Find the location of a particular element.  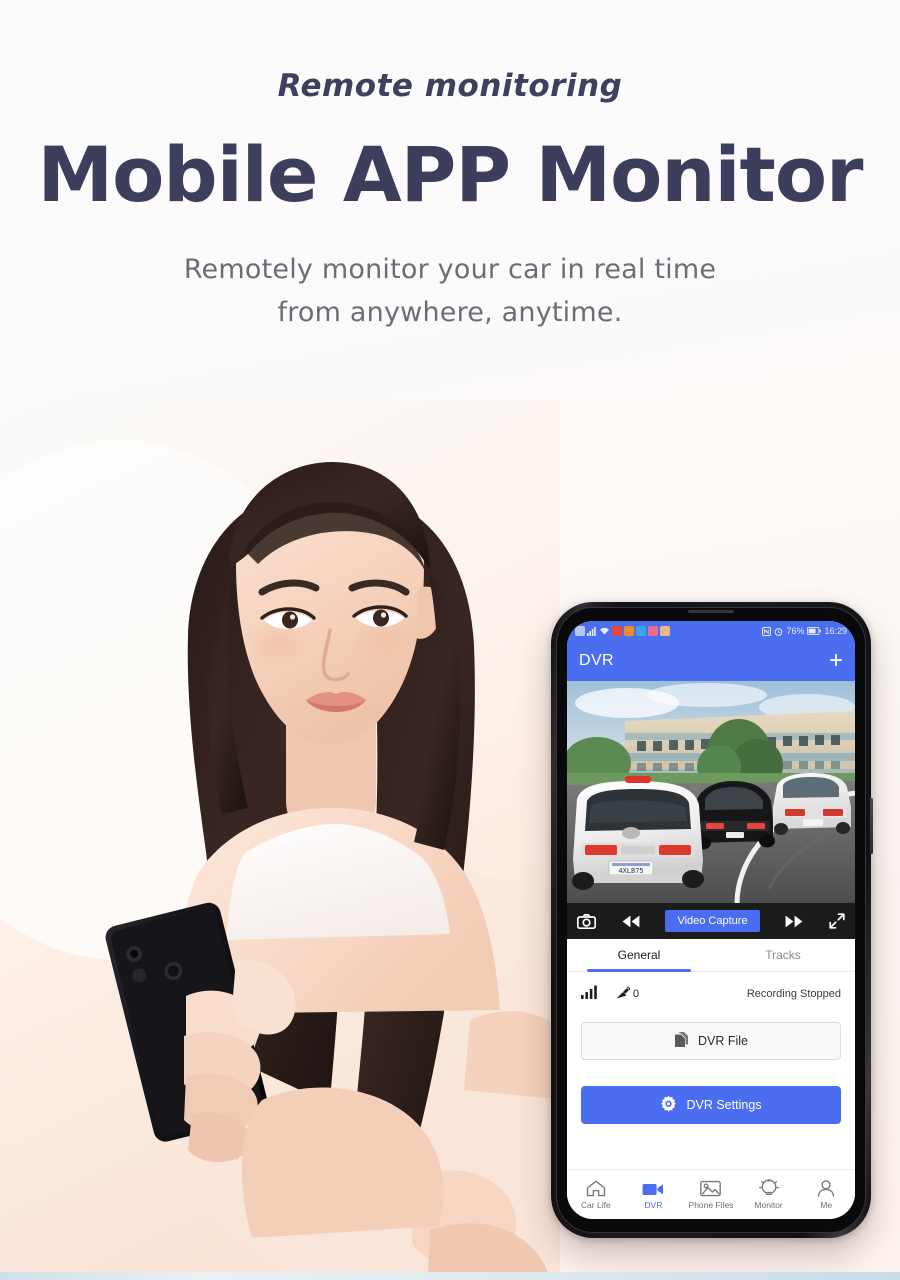

power-button is located at coordinates (871, 826).